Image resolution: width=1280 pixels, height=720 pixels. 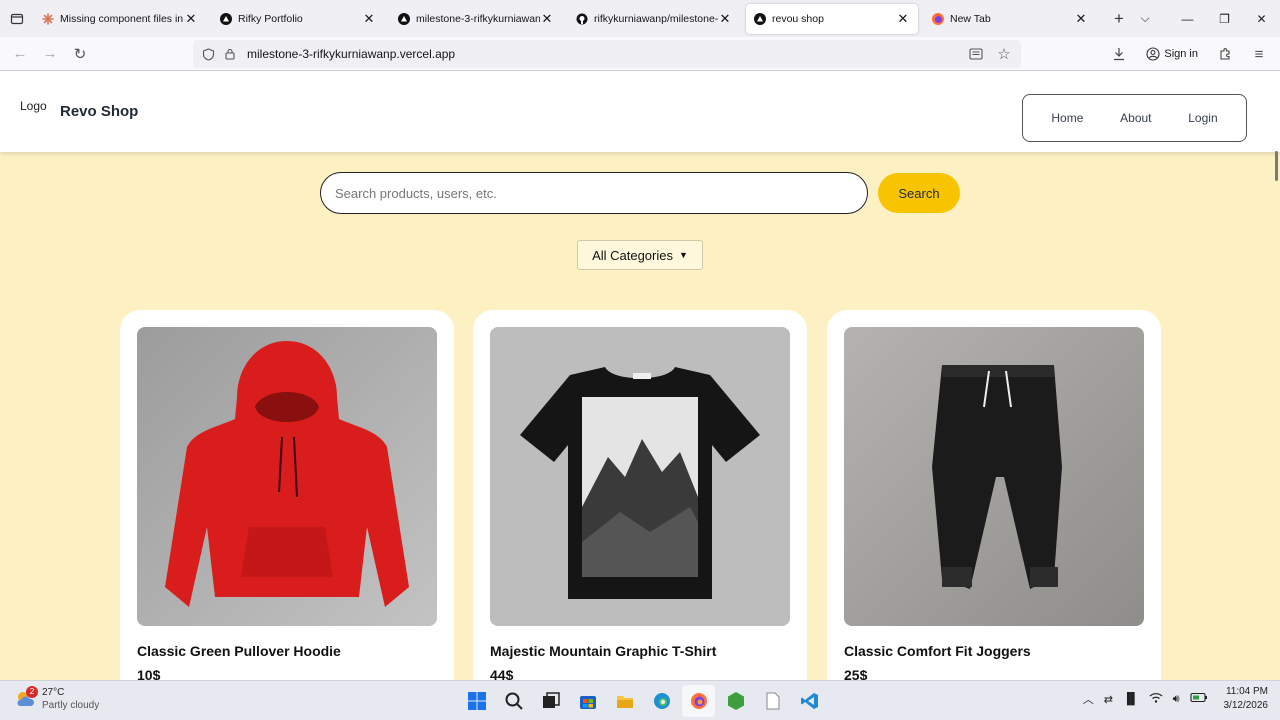 I want to click on clock-time: 11:04 PM, so click(x=1246, y=691).